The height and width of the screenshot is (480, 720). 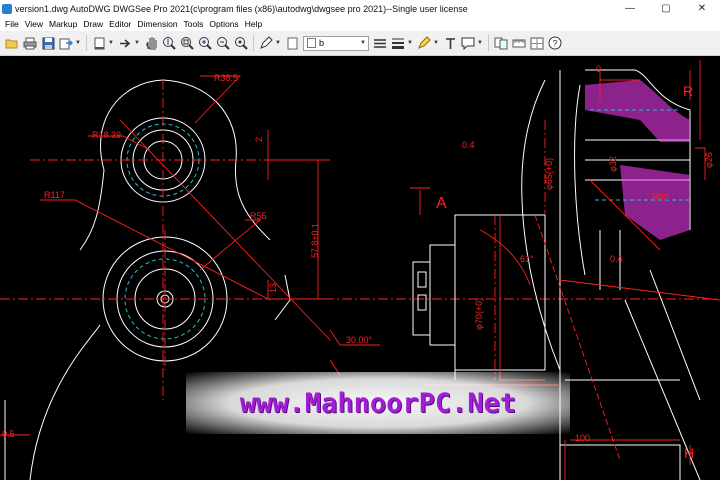 I want to click on label-r55: R55, so click(x=258, y=216).